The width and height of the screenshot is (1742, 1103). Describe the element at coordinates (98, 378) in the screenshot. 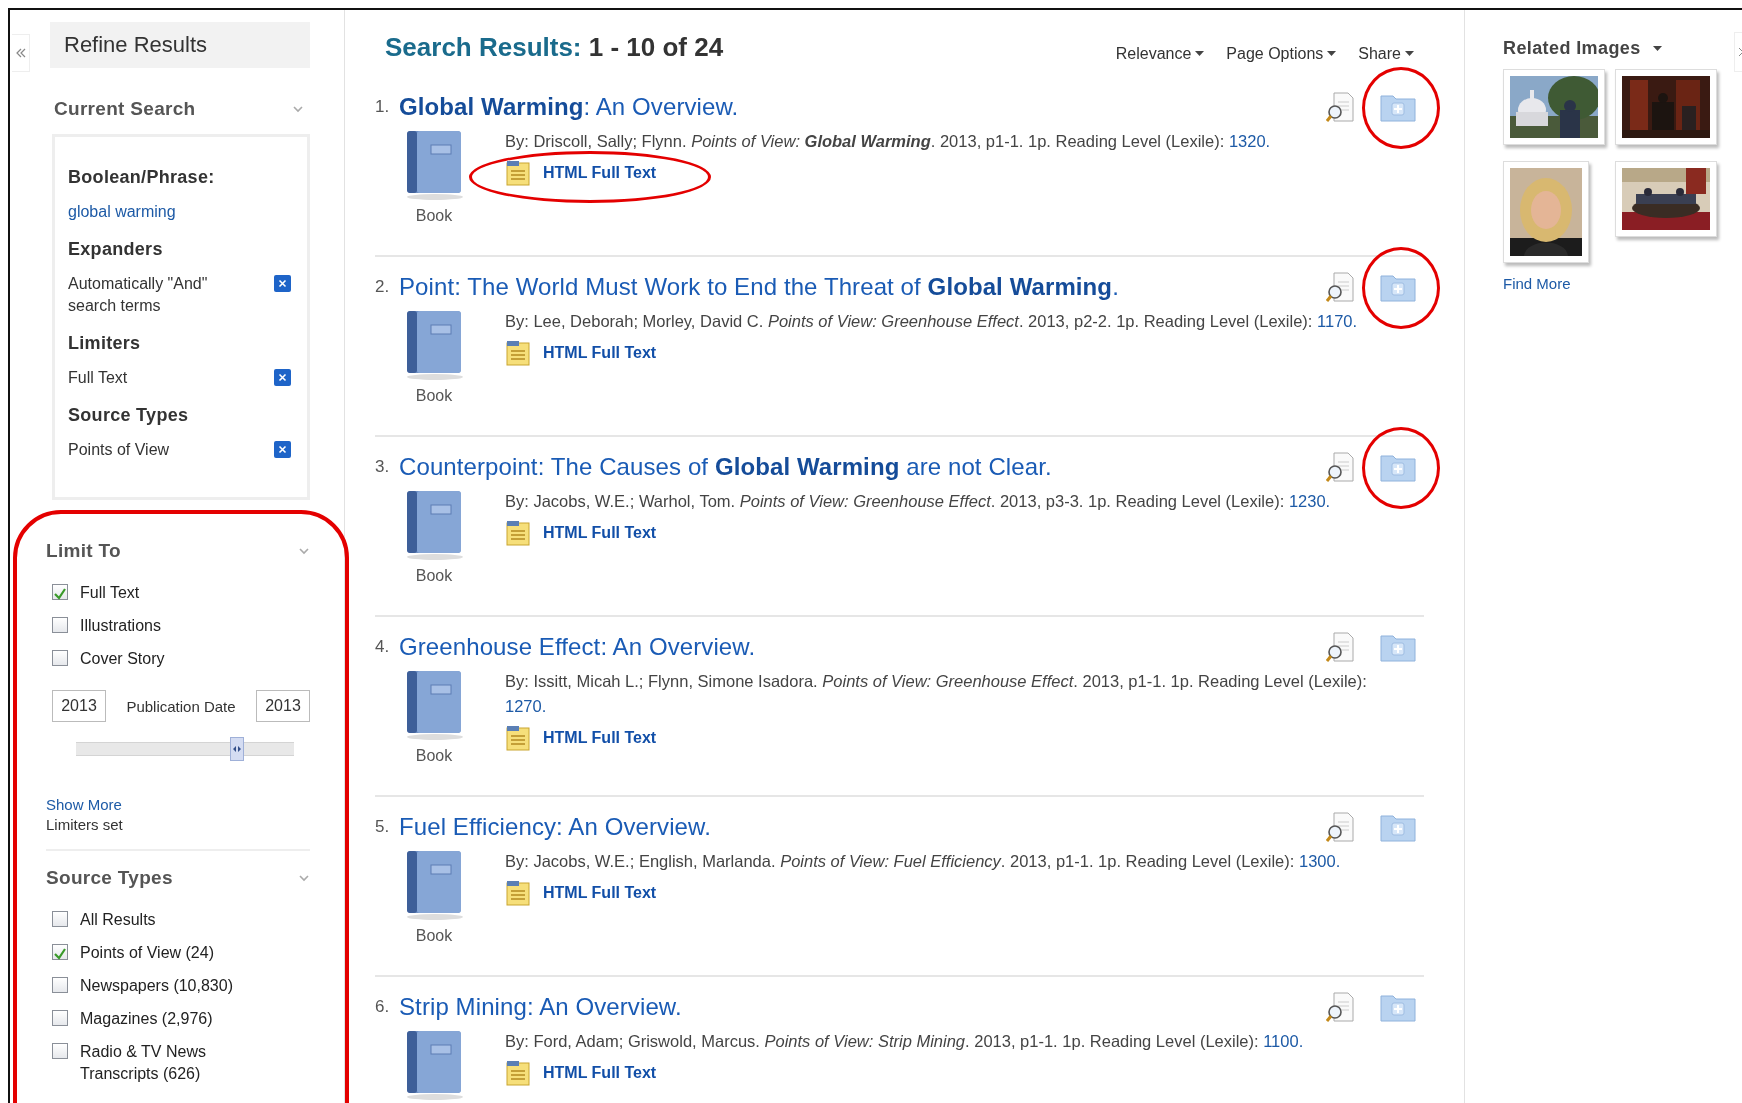

I see `filter-label: Full Text` at that location.